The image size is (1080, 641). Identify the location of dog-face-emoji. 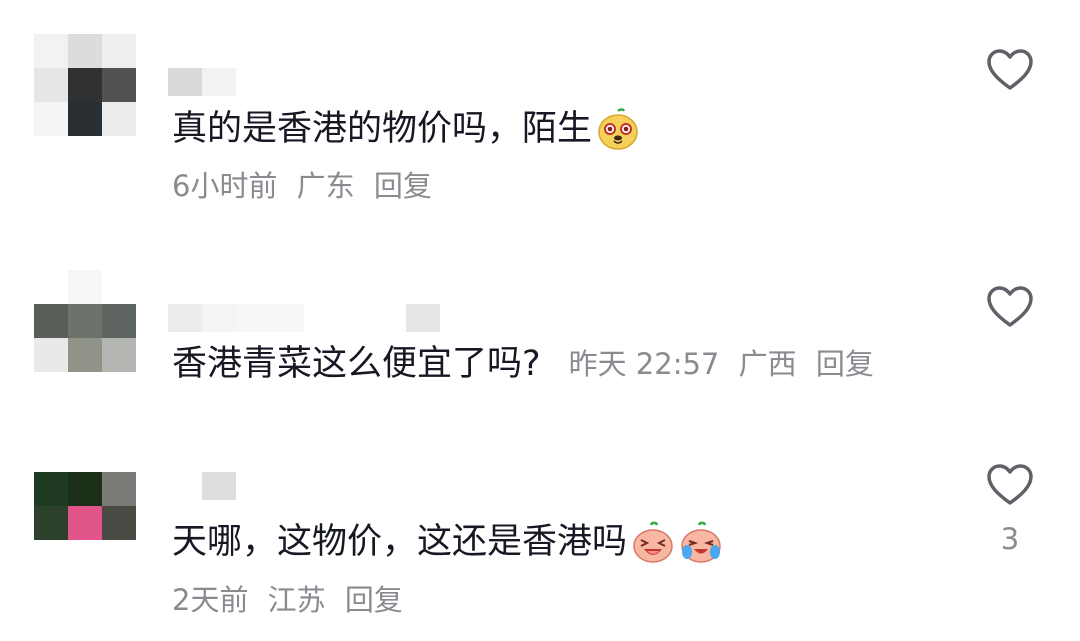
(618, 129).